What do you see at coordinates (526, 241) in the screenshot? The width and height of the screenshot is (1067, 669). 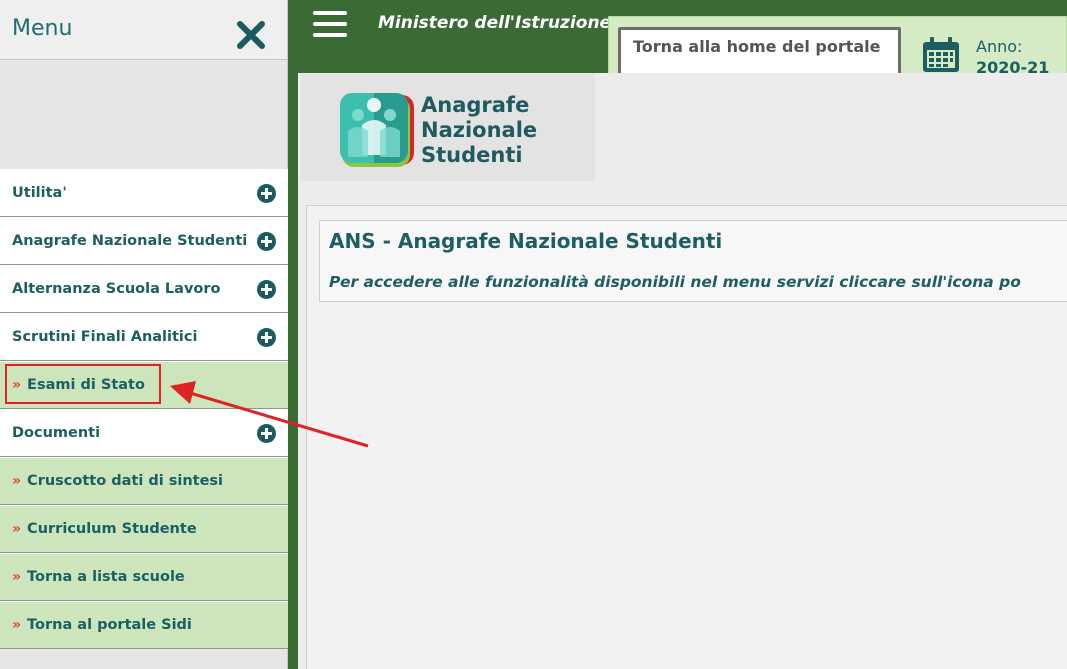 I see `page-title: ANS - Anagrafe Nazionale Studenti` at bounding box center [526, 241].